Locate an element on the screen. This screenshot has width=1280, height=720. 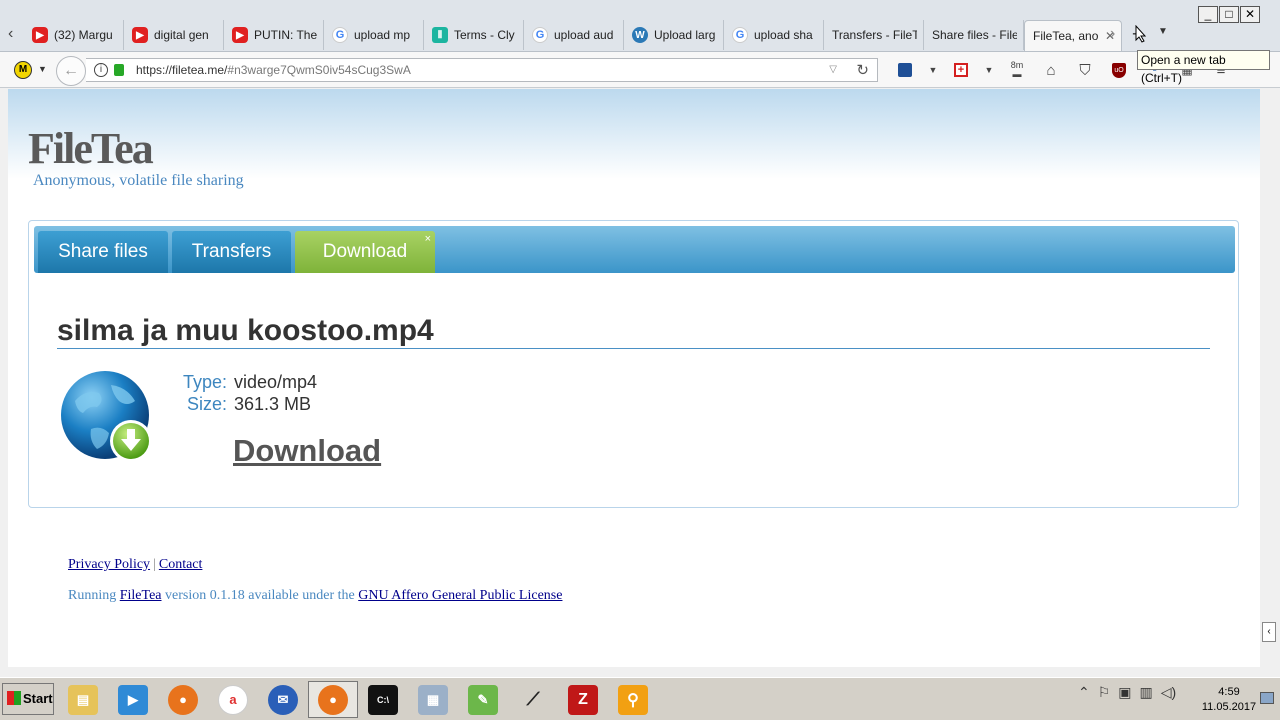
taskbar-firefox: ● is located at coordinates (183, 699).